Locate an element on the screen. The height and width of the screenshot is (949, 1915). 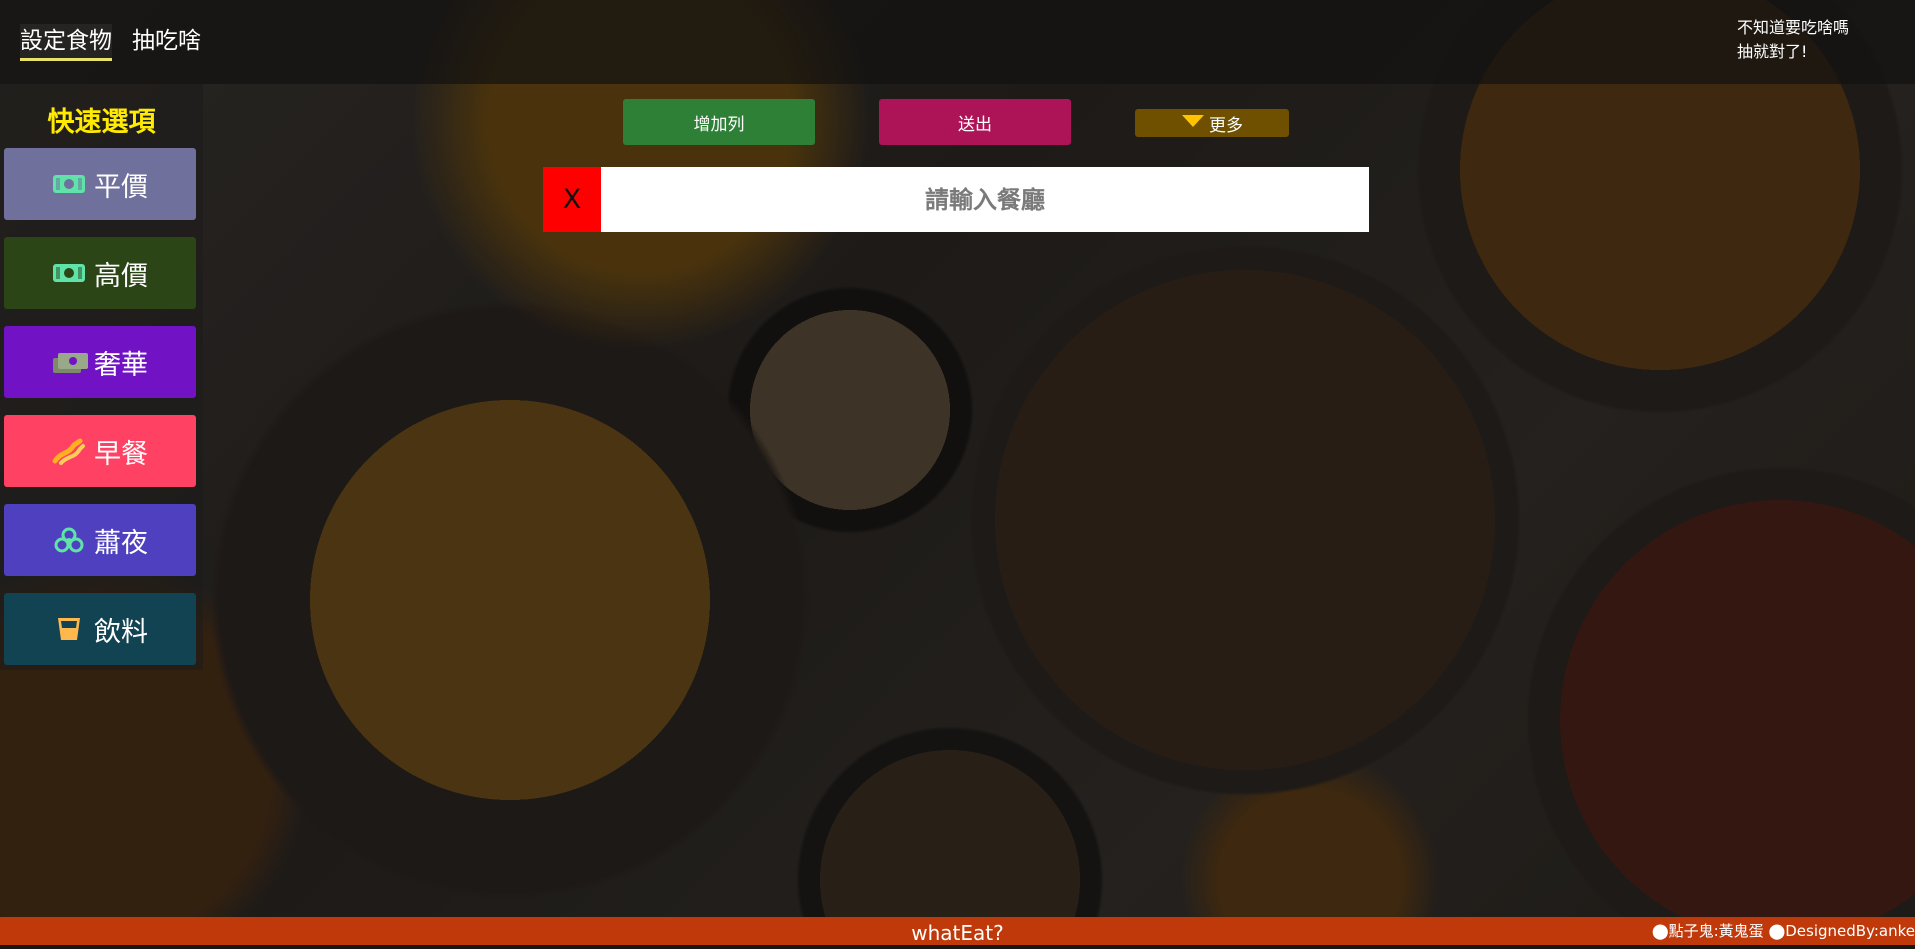
footer-credits: ⬤點子鬼:黃鬼蛋 ⬤DesignedBy:anke is located at coordinates (1783, 931).